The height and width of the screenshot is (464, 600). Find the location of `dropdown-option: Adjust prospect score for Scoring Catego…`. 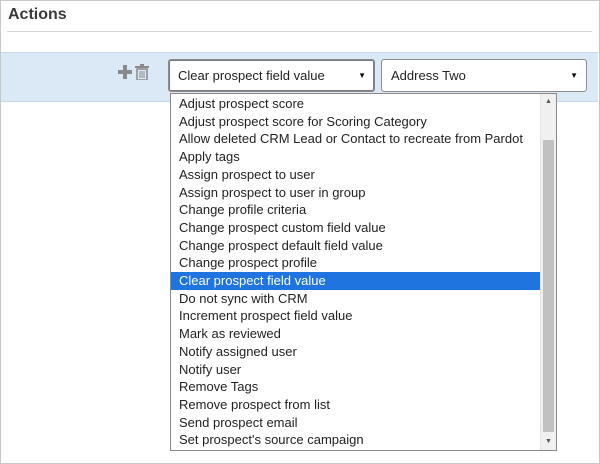

dropdown-option: Adjust prospect score for Scoring Catego… is located at coordinates (356, 122).